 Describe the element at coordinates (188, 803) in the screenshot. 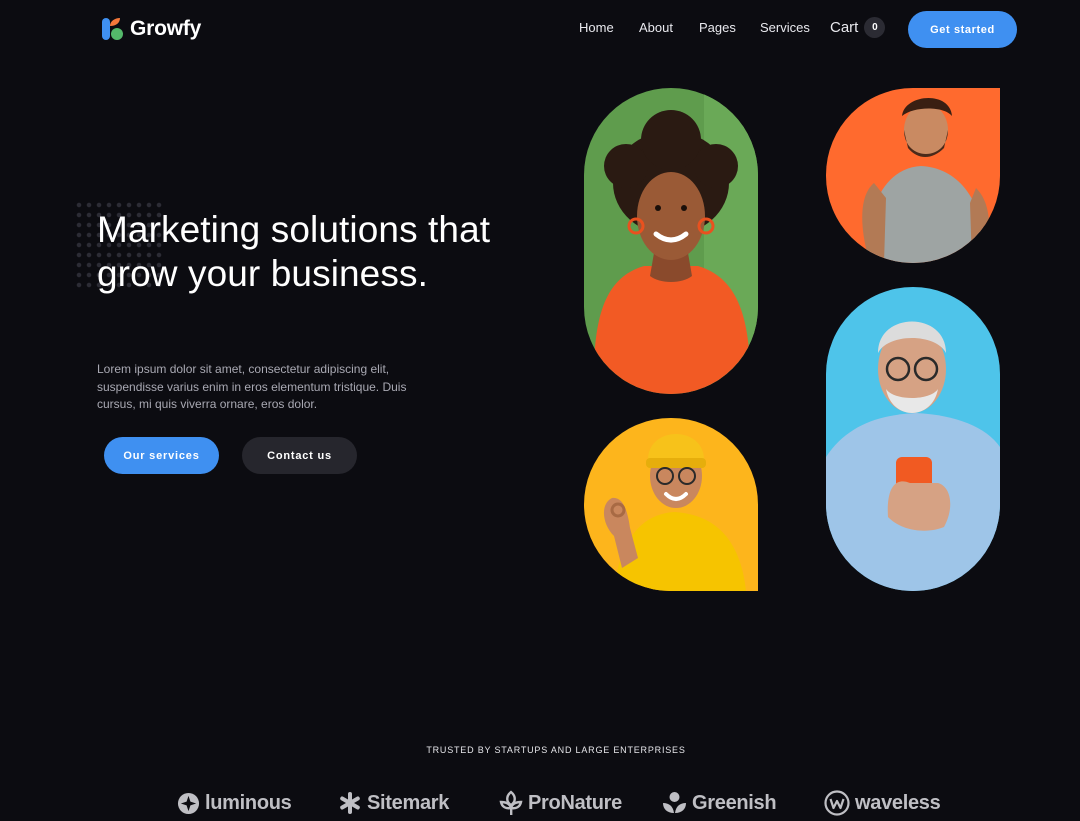

I see `luminous-logo-icon` at that location.